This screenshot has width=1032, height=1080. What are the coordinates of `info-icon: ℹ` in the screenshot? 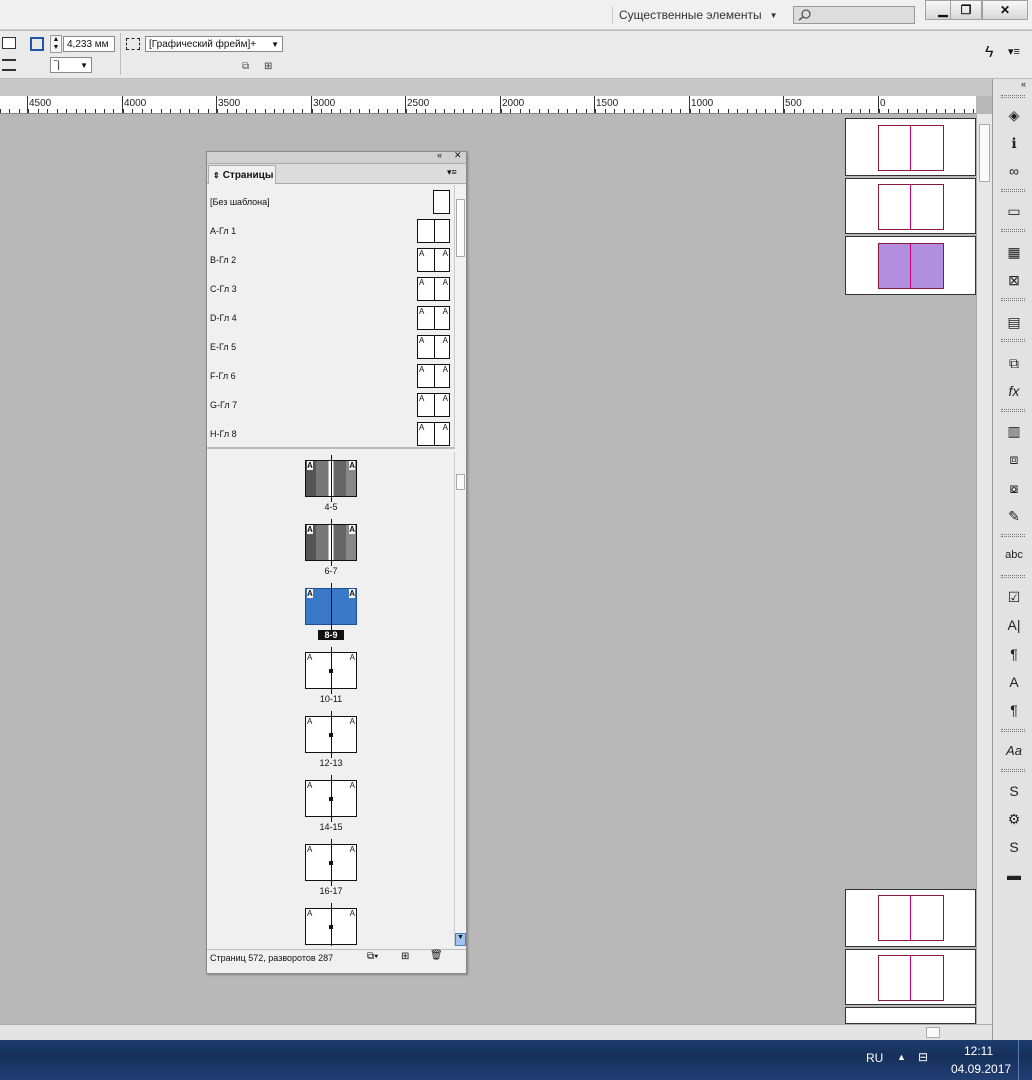 It's located at (1014, 143).